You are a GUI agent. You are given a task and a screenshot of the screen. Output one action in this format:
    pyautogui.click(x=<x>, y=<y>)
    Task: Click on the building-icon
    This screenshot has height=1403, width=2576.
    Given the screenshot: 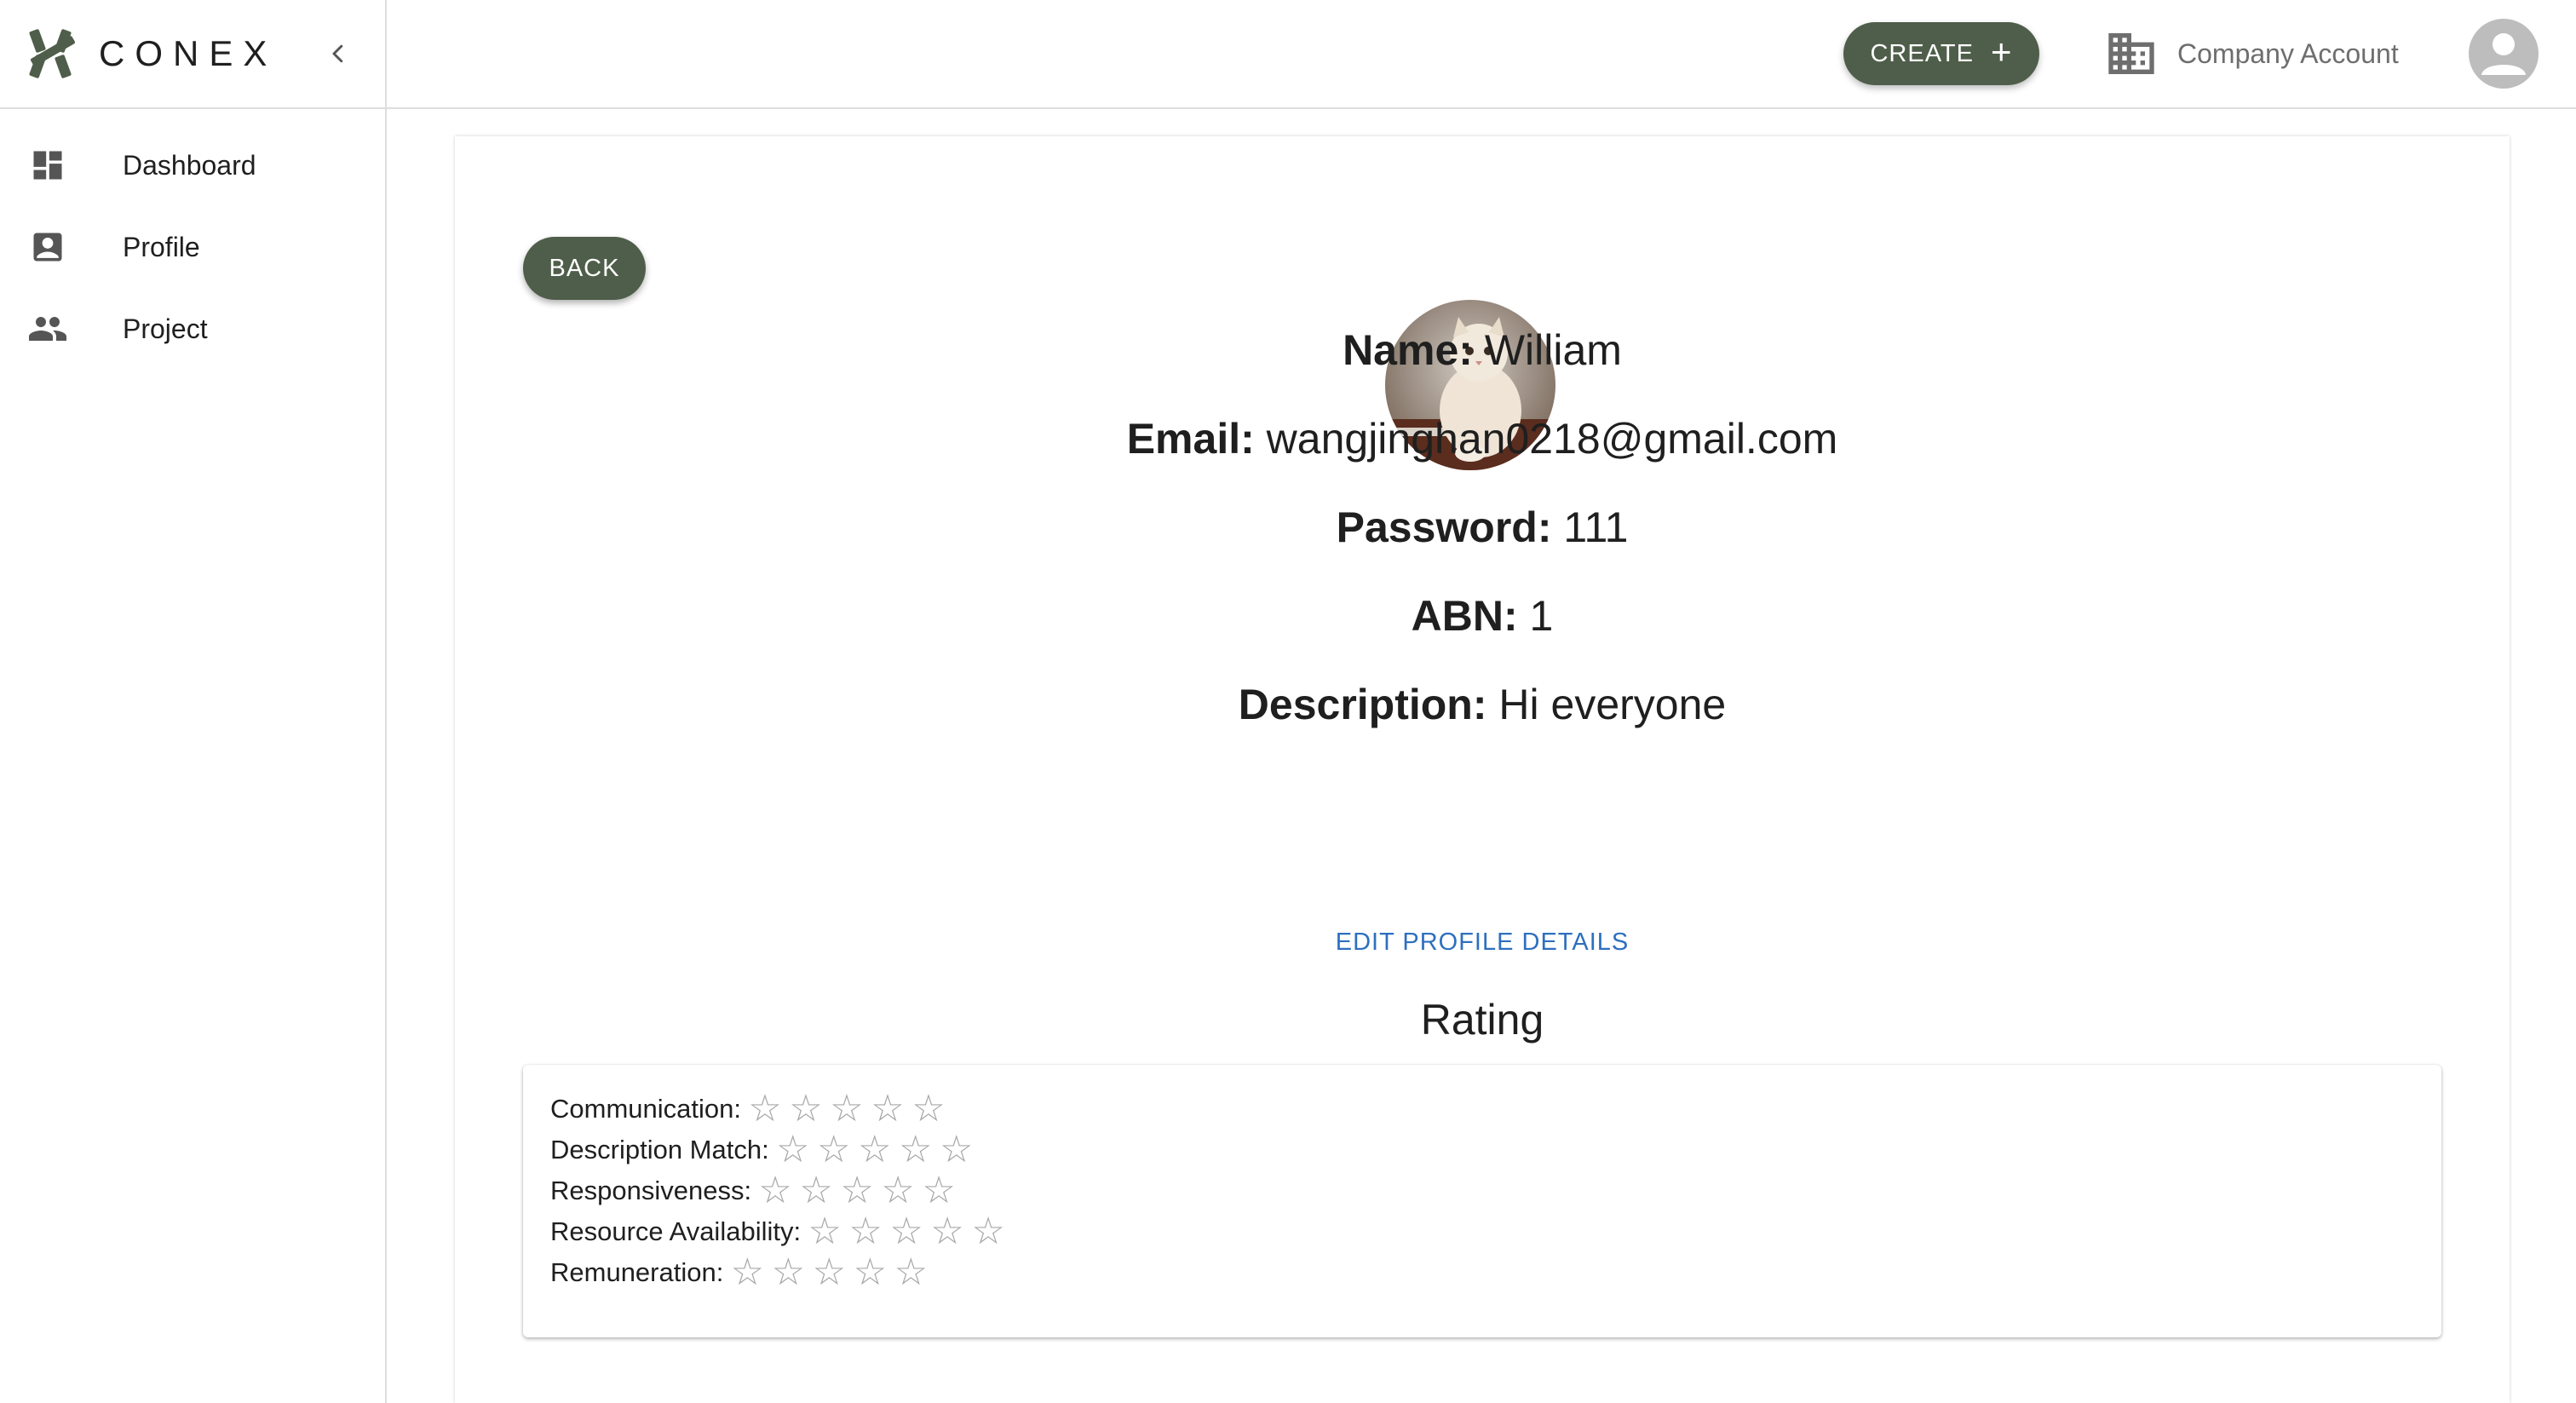 What is the action you would take?
    pyautogui.click(x=2131, y=54)
    